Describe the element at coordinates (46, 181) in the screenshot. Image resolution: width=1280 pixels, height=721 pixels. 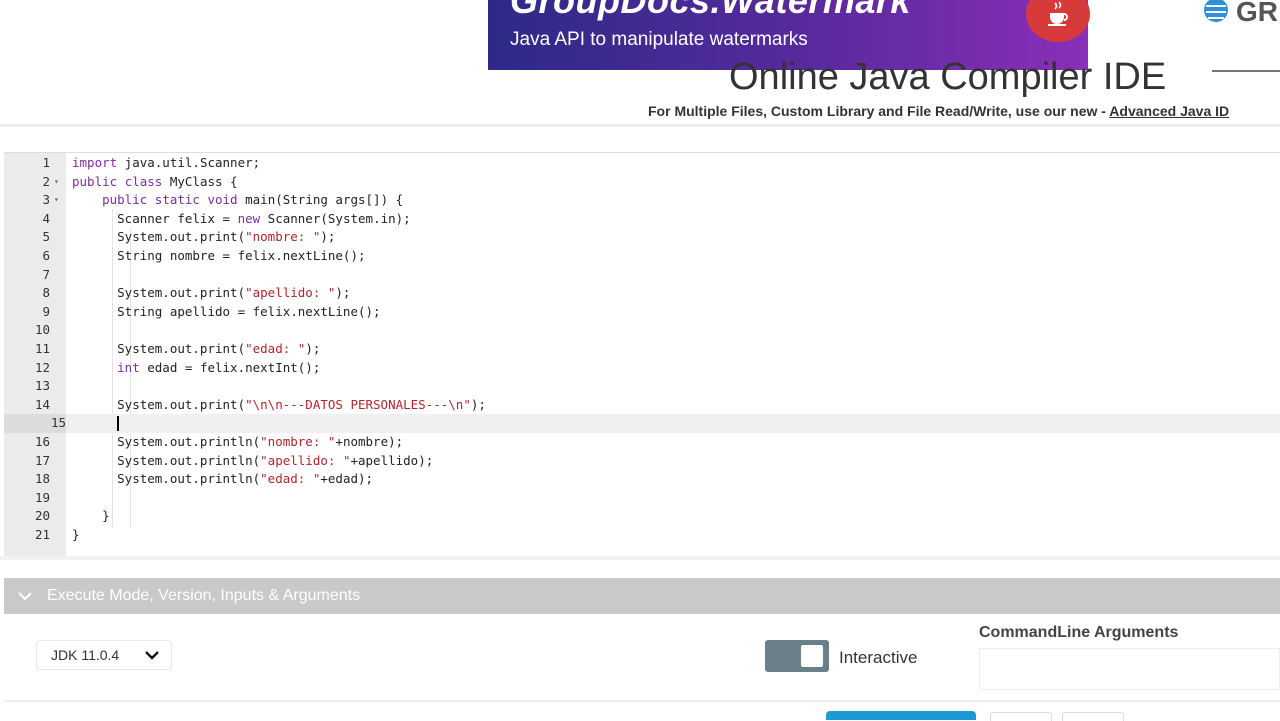
I see `line-number: 2` at that location.